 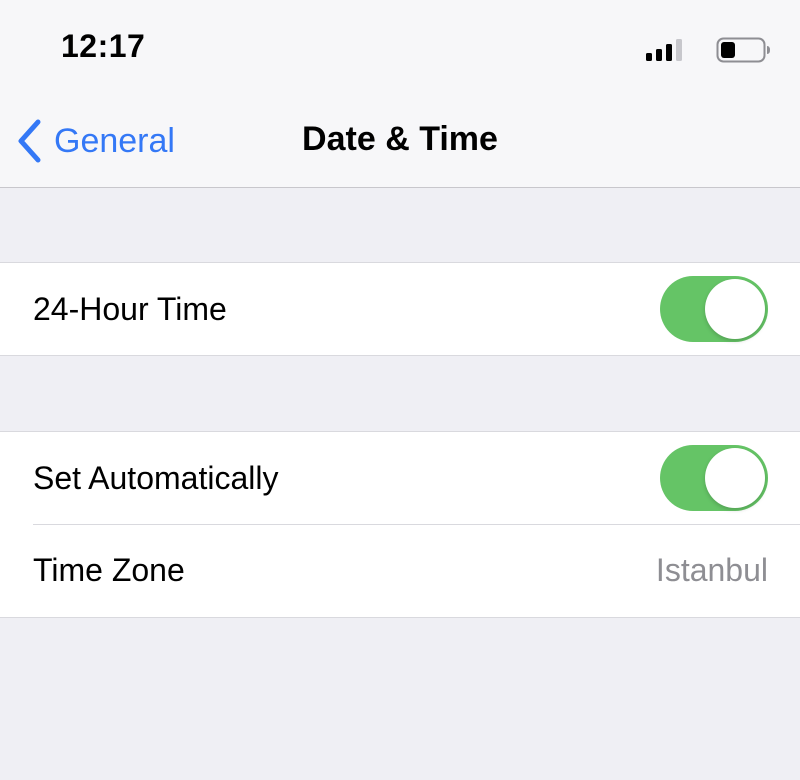 I want to click on toggle-24-hour-time, so click(x=714, y=309).